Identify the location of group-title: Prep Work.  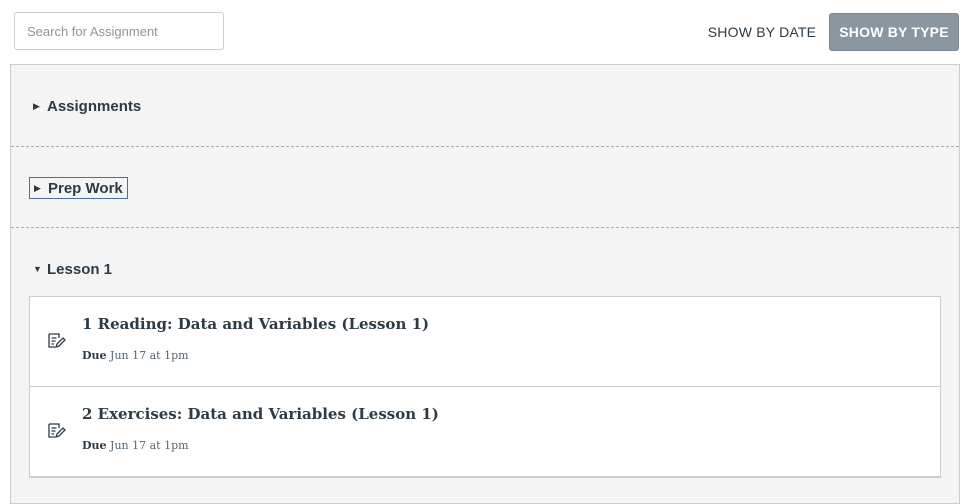
(85, 188).